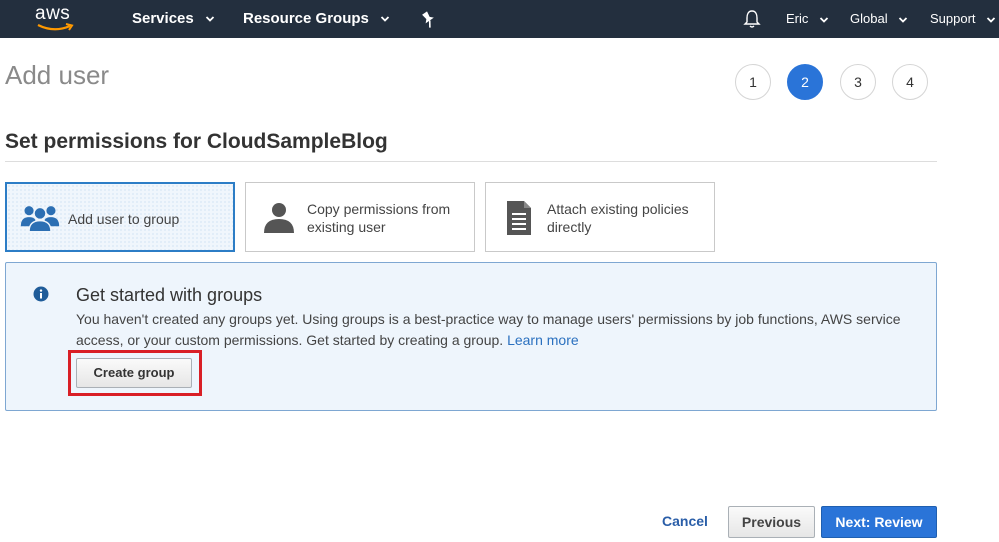 The width and height of the screenshot is (999, 542). I want to click on region-label: Global, so click(869, 18).